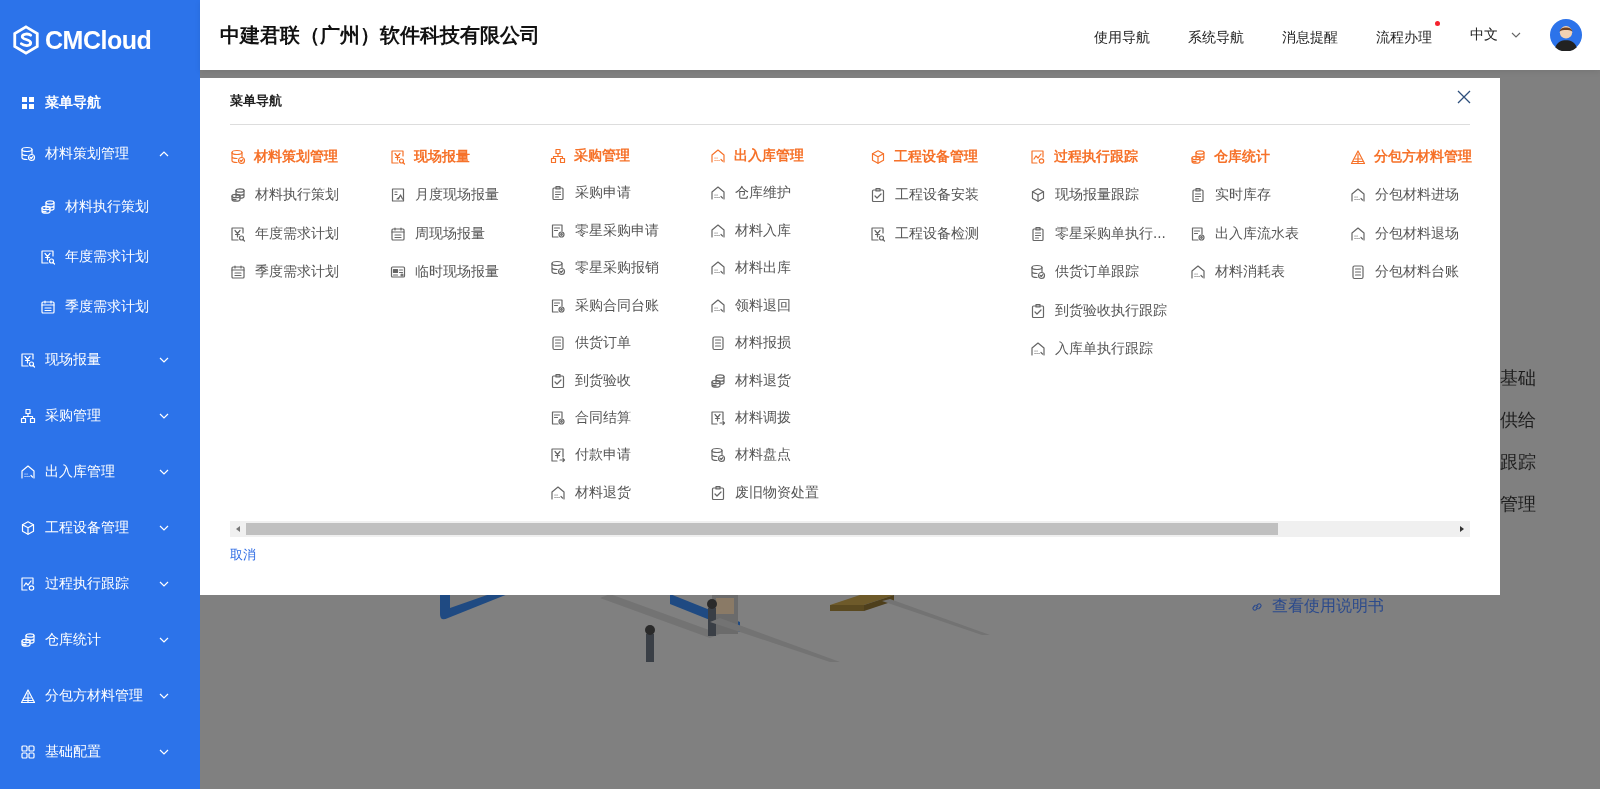 The width and height of the screenshot is (1600, 789). What do you see at coordinates (470, 157) in the screenshot?
I see `menu-category: 现场报量` at bounding box center [470, 157].